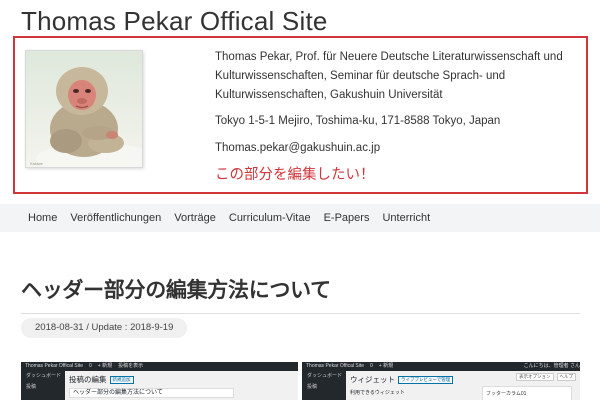 The height and width of the screenshot is (400, 600). Describe the element at coordinates (159, 366) in the screenshot. I see `admin-bar: Thomas Pekar Offical Site 0 + 新規 投稿を表示` at that location.